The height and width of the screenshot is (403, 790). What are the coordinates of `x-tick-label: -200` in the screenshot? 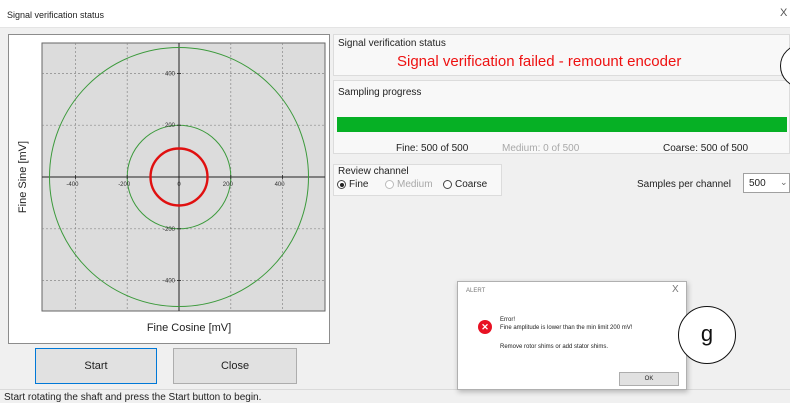 It's located at (124, 185).